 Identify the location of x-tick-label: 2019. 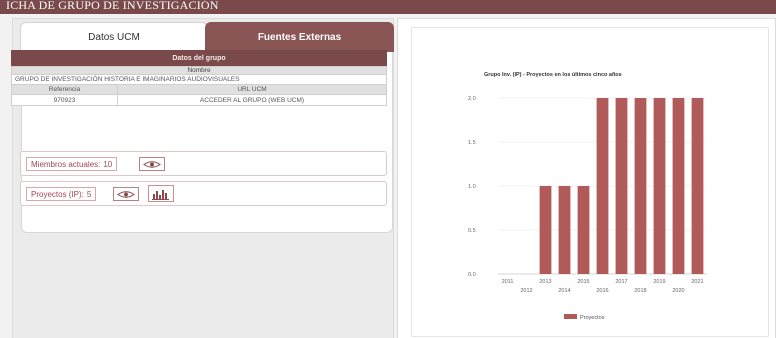
(659, 282).